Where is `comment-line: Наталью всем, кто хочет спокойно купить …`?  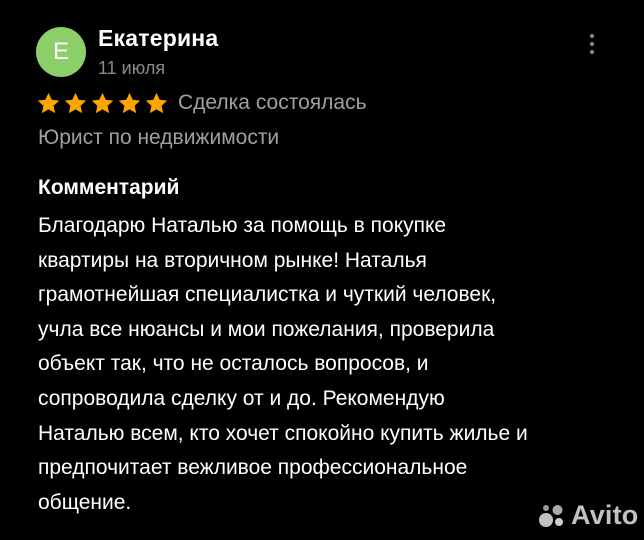 comment-line: Наталью всем, кто хочет спокойно купить … is located at coordinates (283, 433).